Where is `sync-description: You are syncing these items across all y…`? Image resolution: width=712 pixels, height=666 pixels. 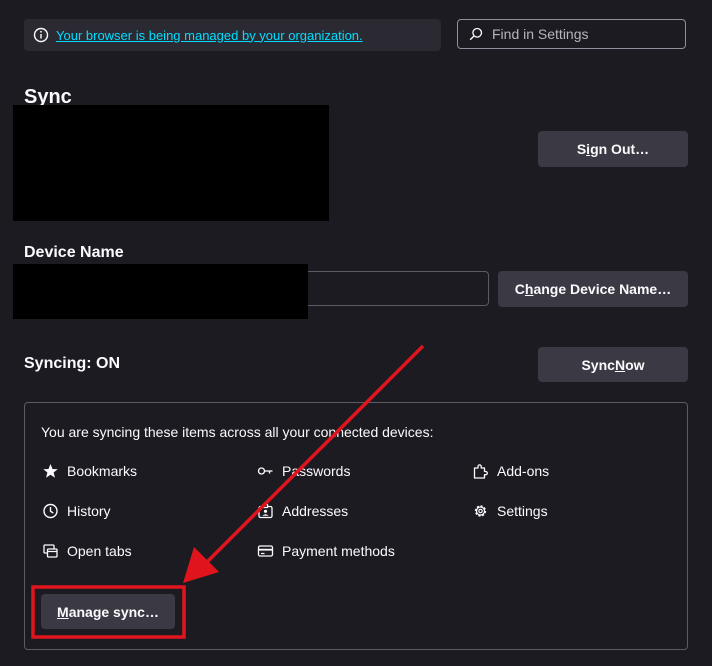 sync-description: You are syncing these items across all y… is located at coordinates (237, 432).